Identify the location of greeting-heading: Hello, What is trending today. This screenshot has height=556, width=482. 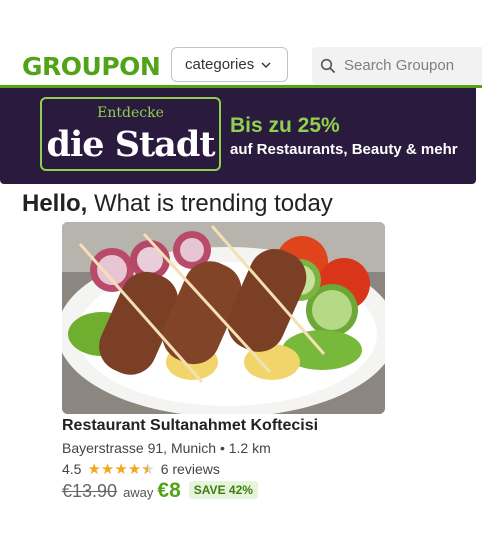
(177, 204).